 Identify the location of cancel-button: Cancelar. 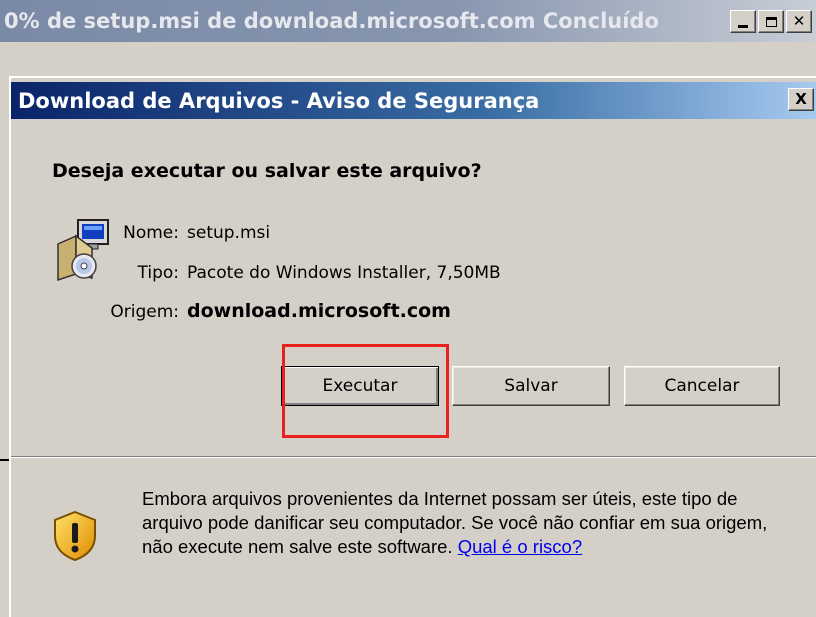
(702, 386).